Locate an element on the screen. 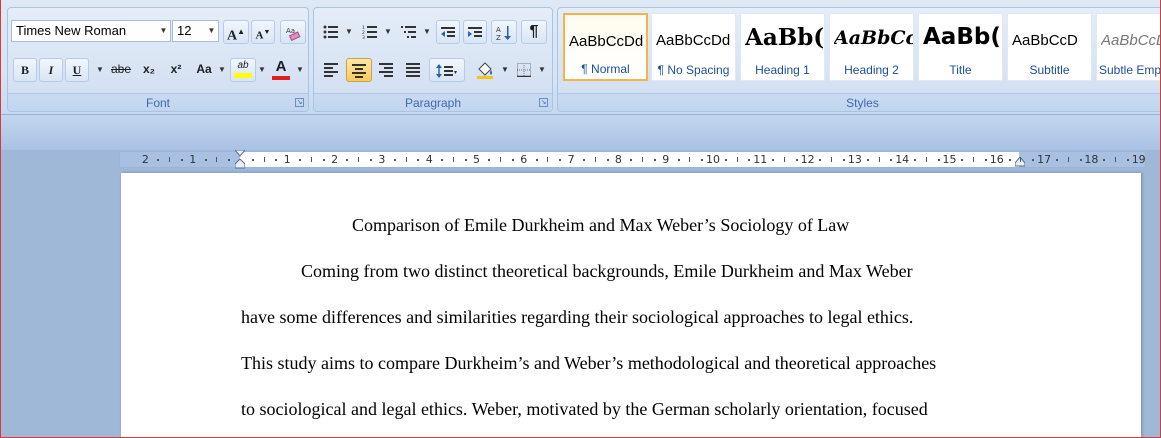 The width and height of the screenshot is (1161, 438). paragraph-dialog-launcher: ↘ is located at coordinates (543, 102).